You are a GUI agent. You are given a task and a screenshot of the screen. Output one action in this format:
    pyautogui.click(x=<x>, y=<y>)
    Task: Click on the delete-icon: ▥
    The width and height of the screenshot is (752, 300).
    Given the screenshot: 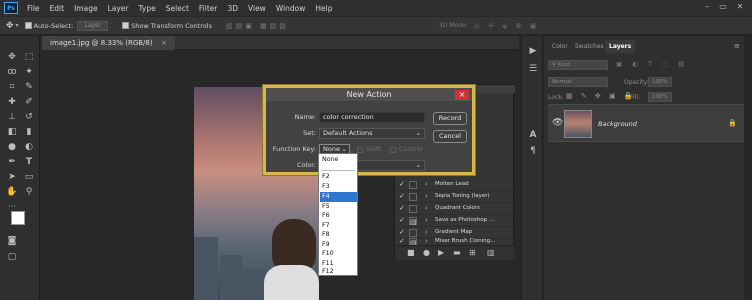 What is the action you would take?
    pyautogui.click(x=491, y=252)
    